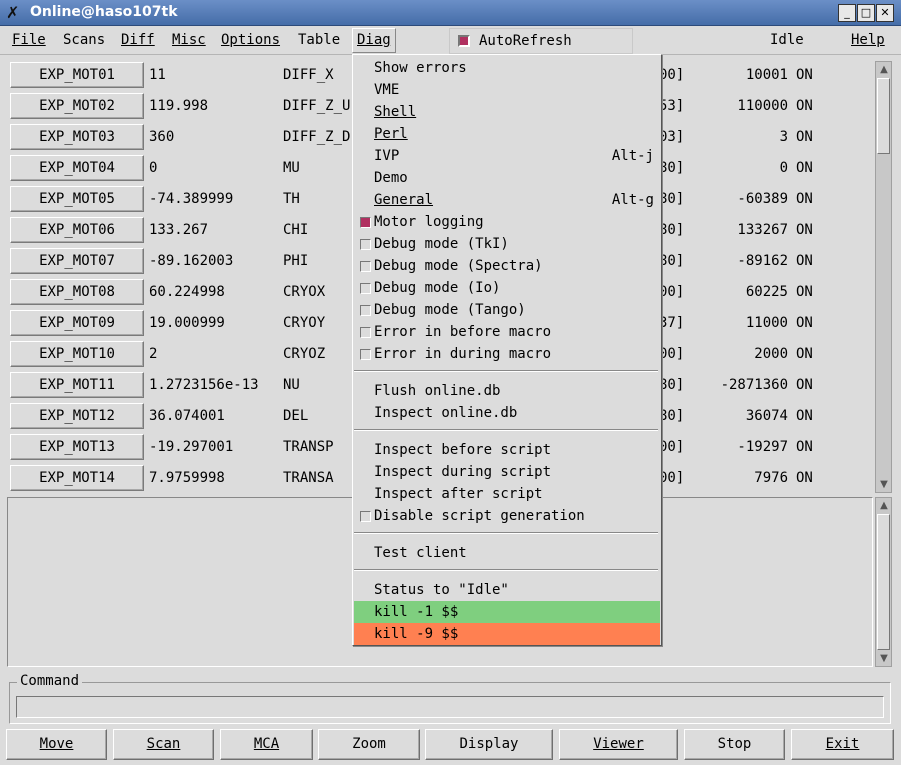 This screenshot has height=765, width=901. I want to click on menu-help: Help, so click(868, 40).